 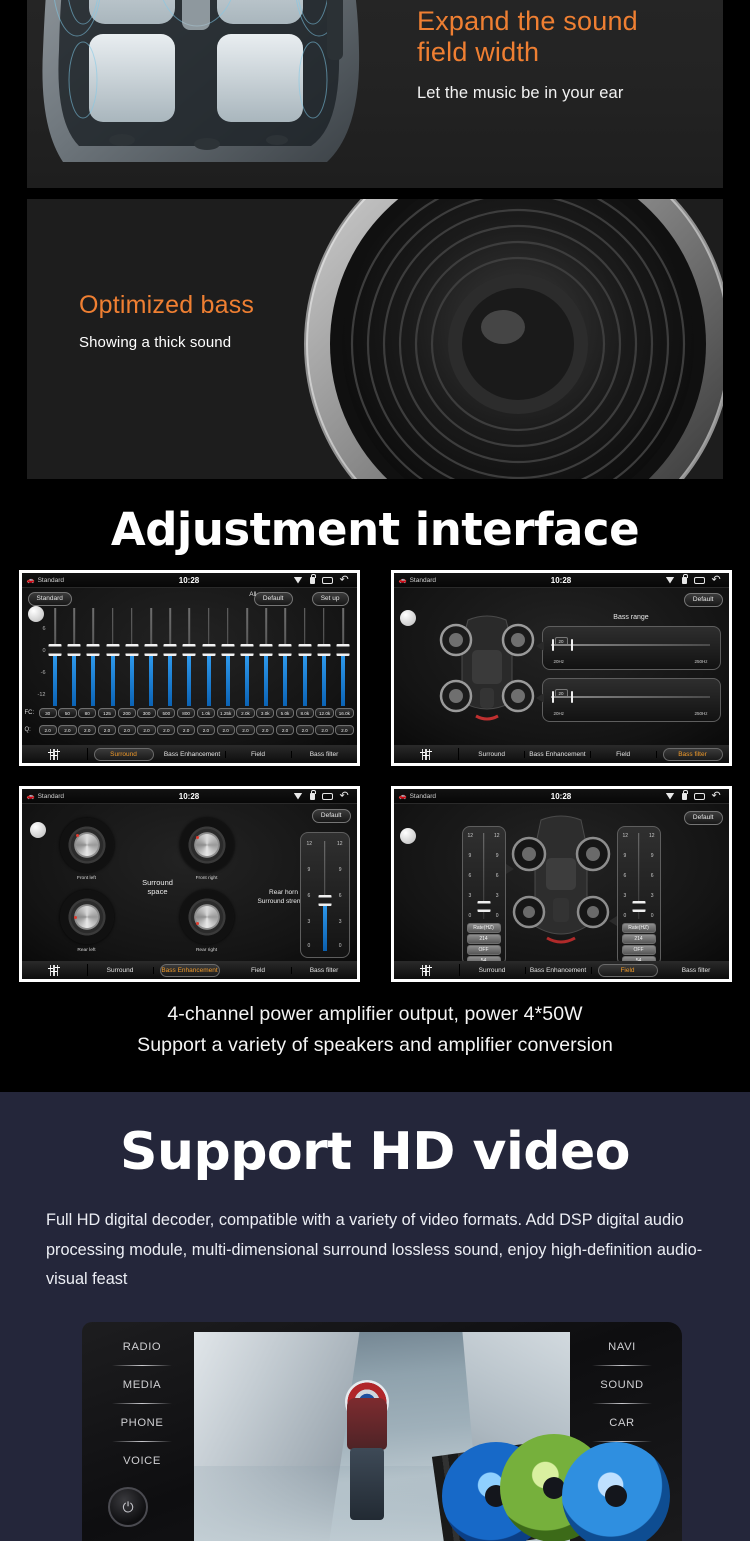 What do you see at coordinates (638, 896) in the screenshot?
I see `field-slider-right: 12 12 9 9 6 6 3 3 0 0 Rate(HZ) 214 OFF` at bounding box center [638, 896].